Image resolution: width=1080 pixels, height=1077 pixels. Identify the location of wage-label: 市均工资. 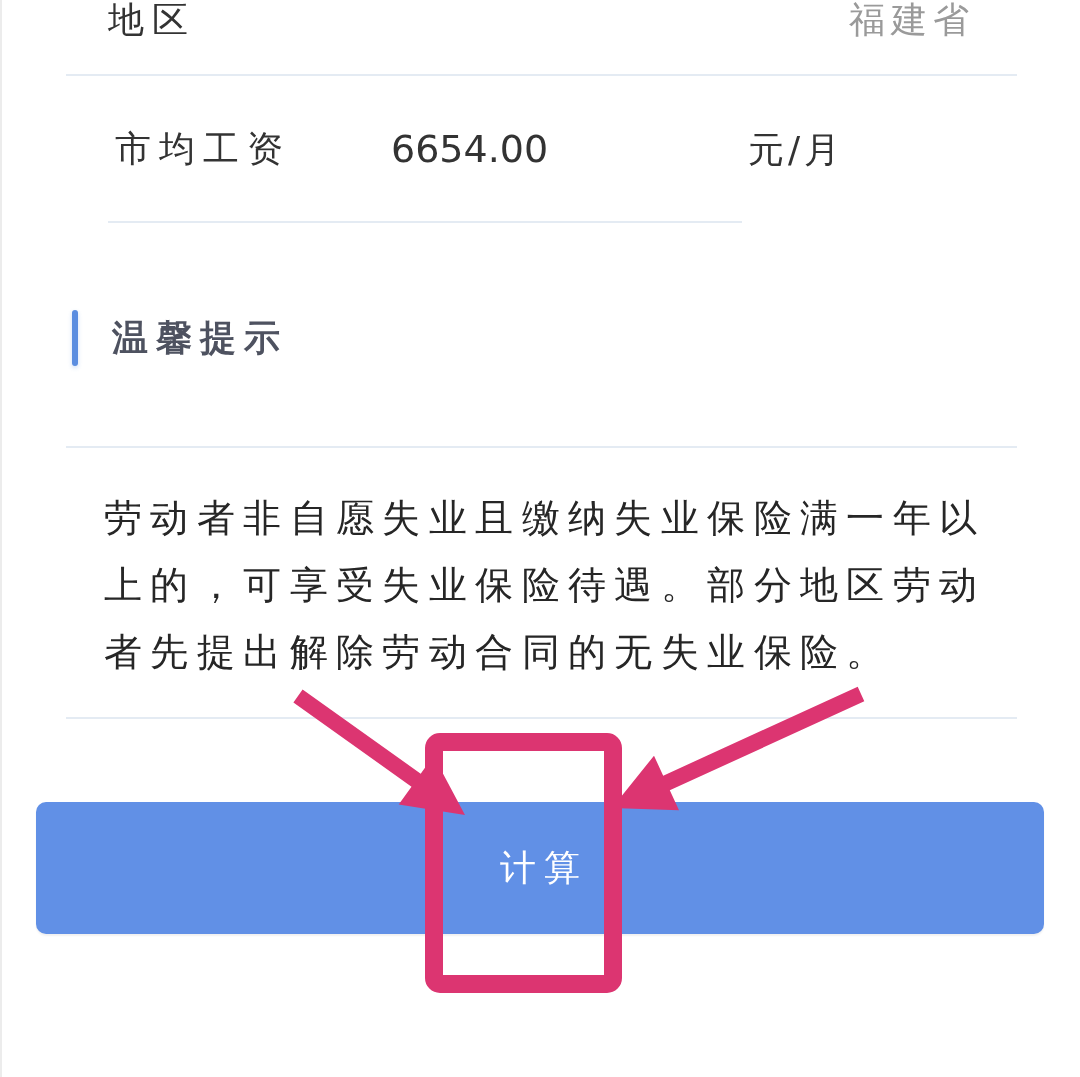
(203, 148).